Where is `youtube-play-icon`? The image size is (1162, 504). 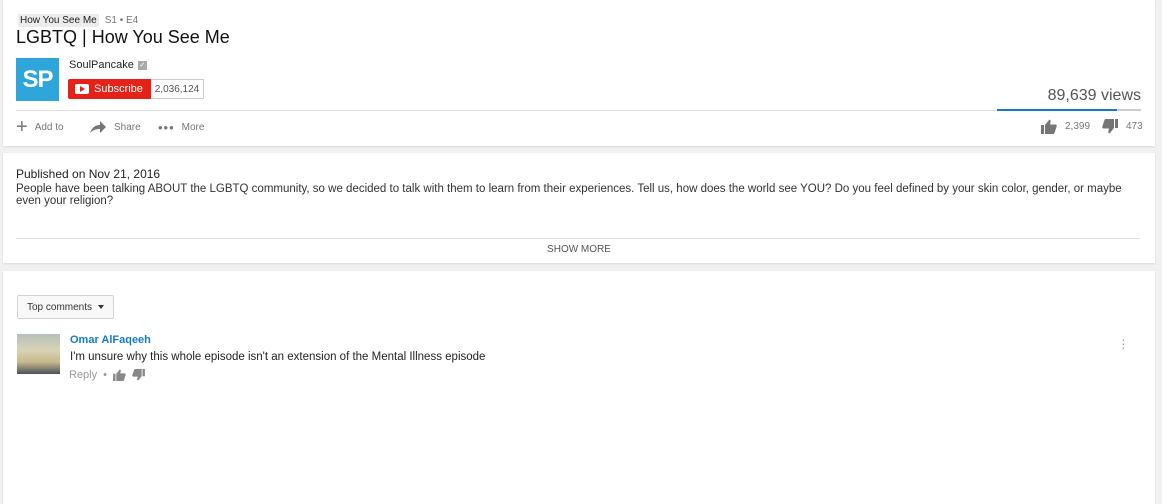
youtube-play-icon is located at coordinates (82, 89).